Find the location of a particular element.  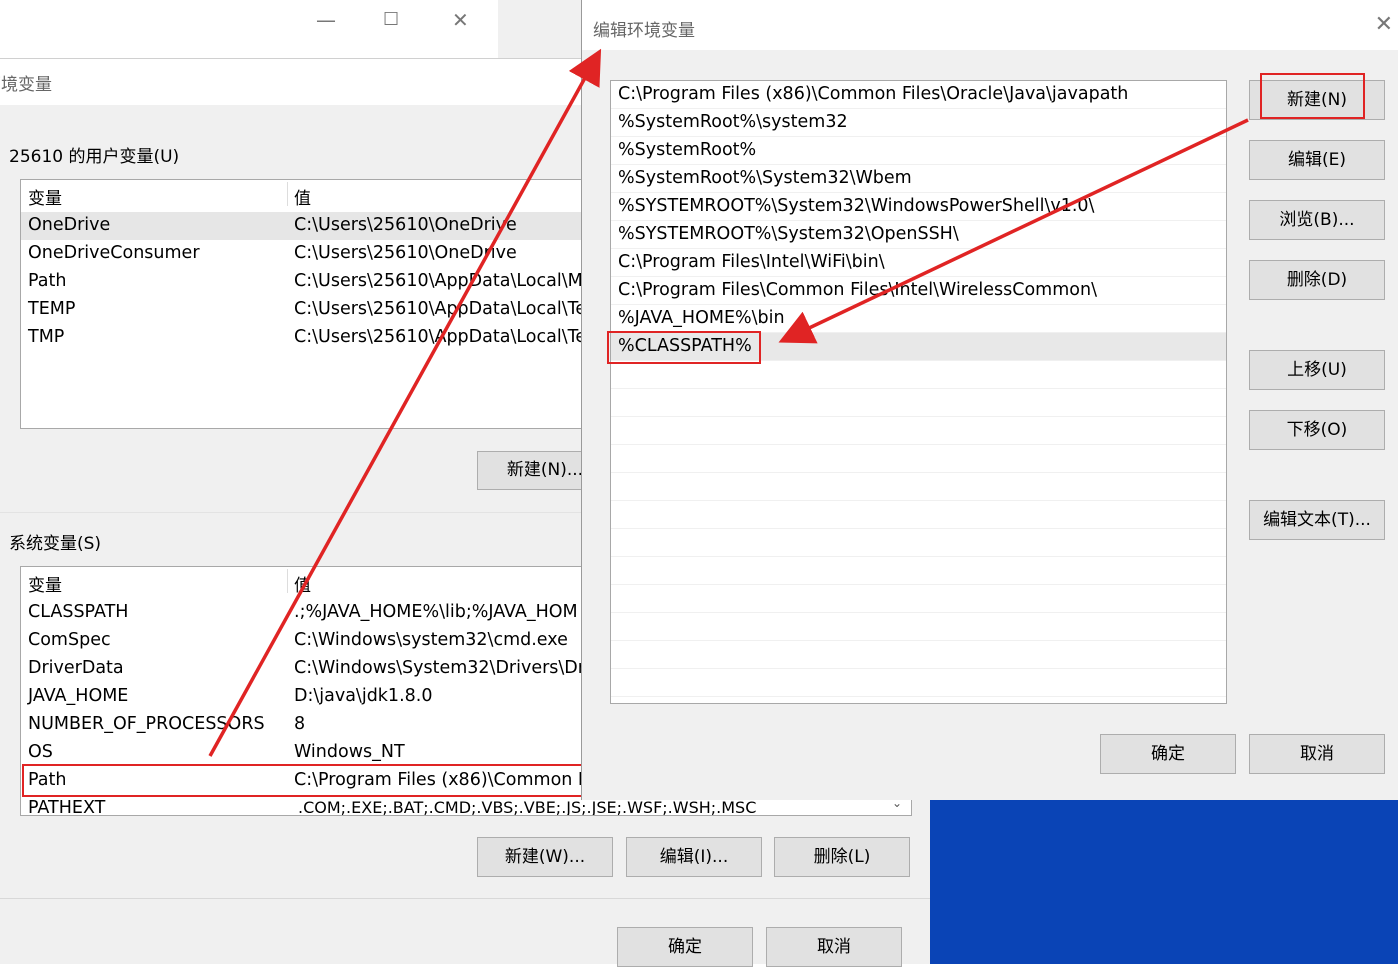

table-row: TMP C:\Users\25610\AppData\Local\Te is located at coordinates (321, 338).